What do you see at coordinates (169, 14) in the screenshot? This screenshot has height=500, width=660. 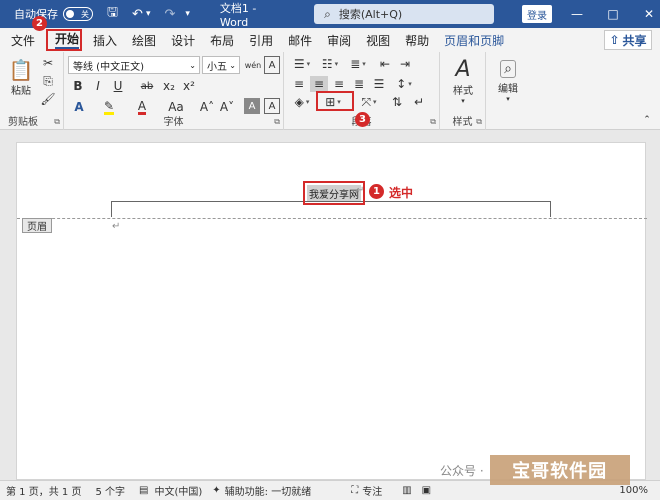 I see `redo-icon: ↷` at bounding box center [169, 14].